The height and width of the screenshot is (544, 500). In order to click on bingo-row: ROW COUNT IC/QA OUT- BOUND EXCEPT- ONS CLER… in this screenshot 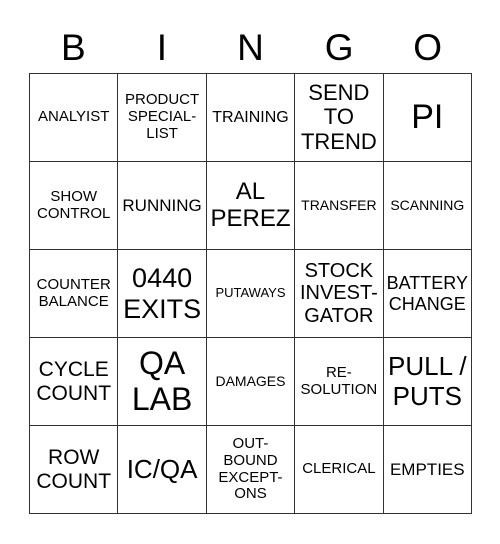, I will do `click(250, 469)`.